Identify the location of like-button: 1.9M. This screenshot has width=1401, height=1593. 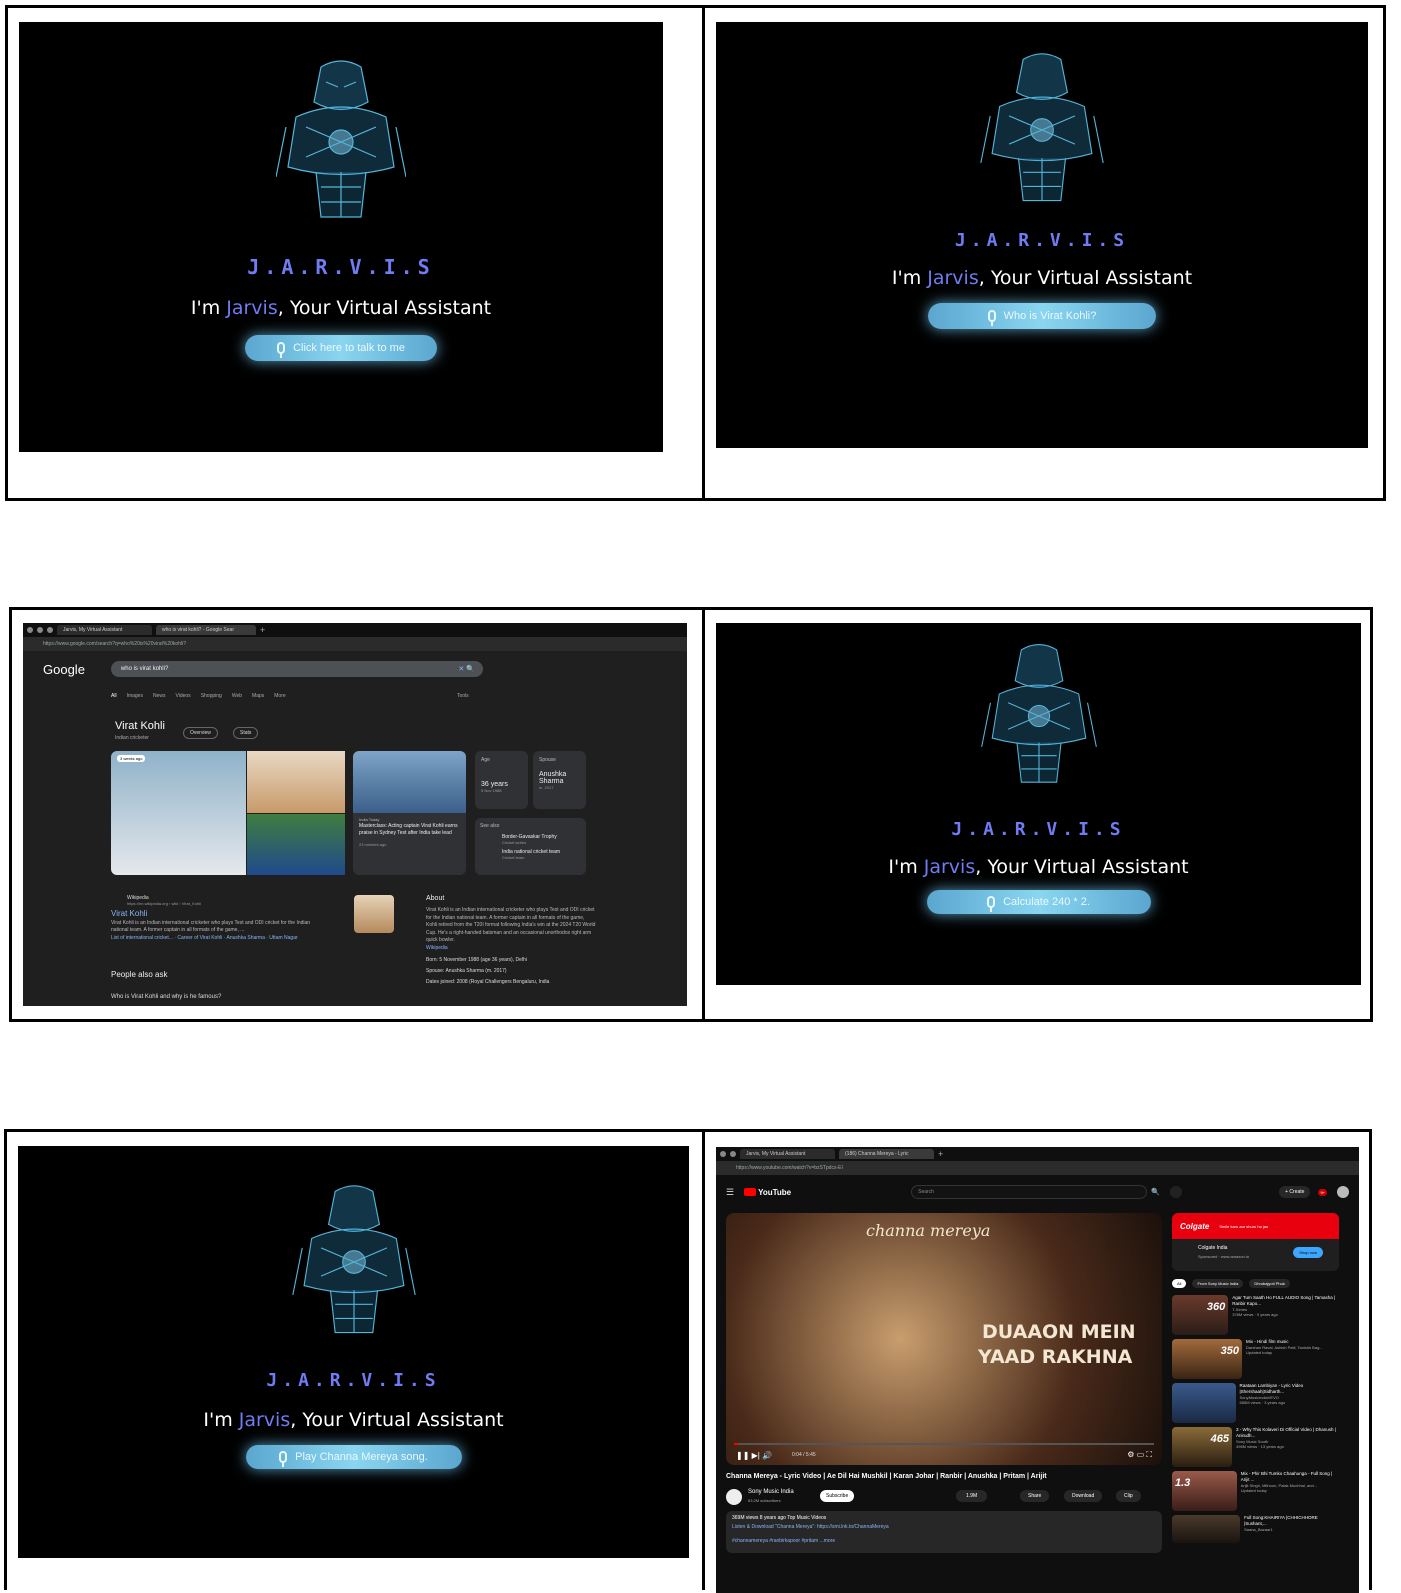
(972, 1496).